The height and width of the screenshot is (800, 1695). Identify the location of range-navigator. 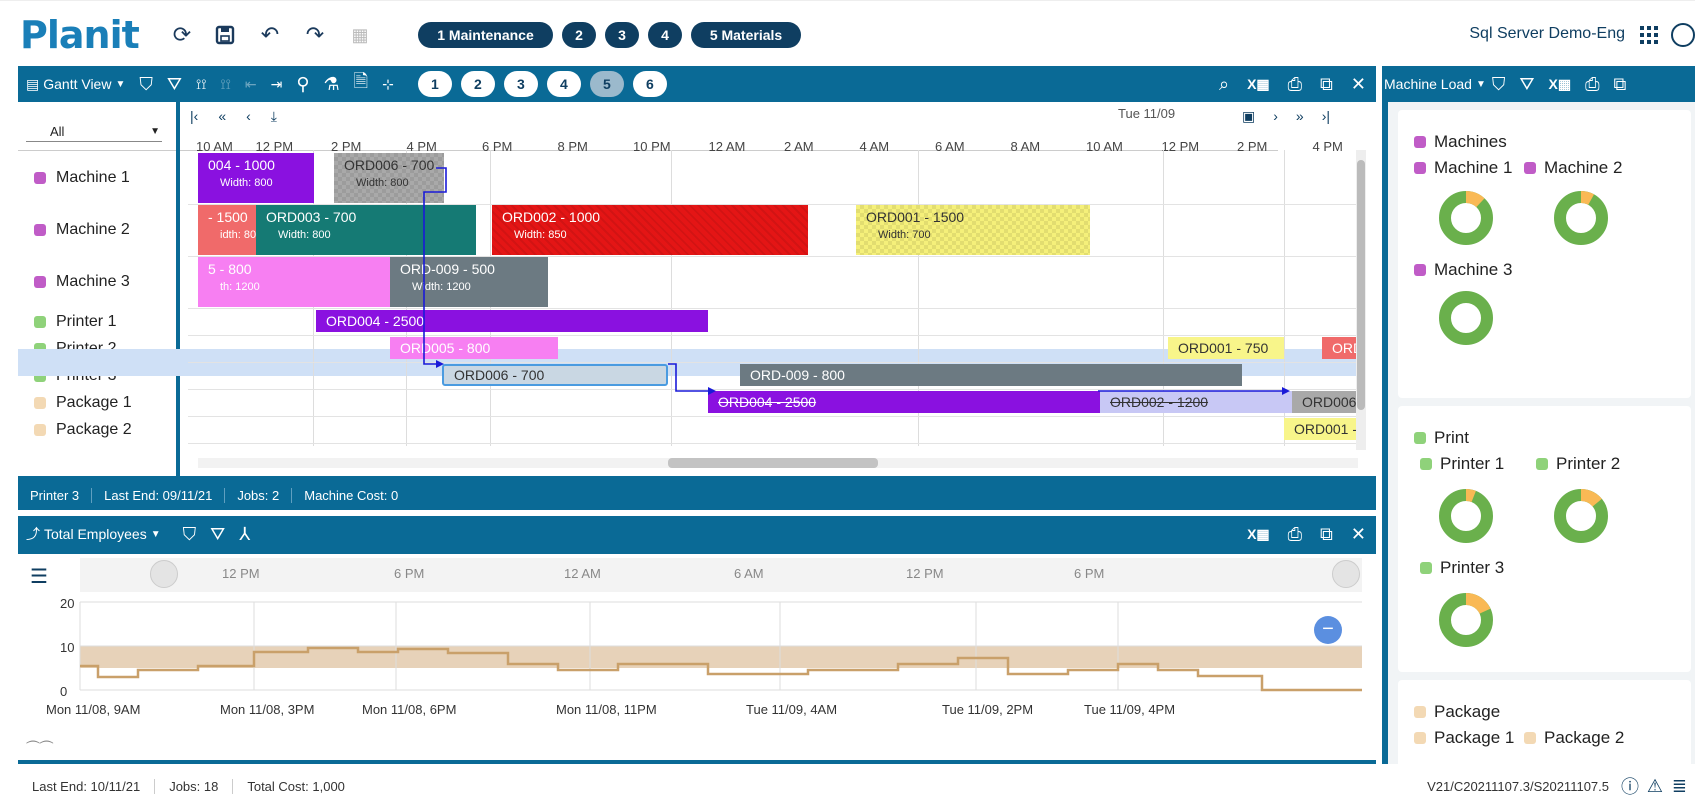
(721, 575).